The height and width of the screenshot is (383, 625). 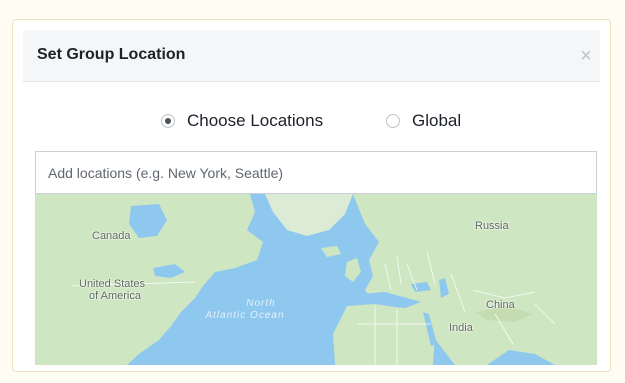 What do you see at coordinates (115, 296) in the screenshot?
I see `map-label-usa-line2: of America` at bounding box center [115, 296].